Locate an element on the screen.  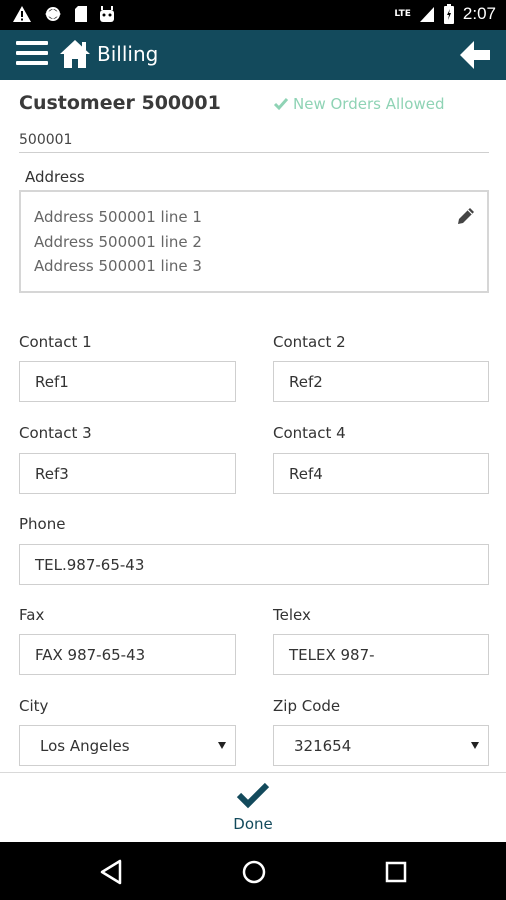
action-bar: Done is located at coordinates (253, 807).